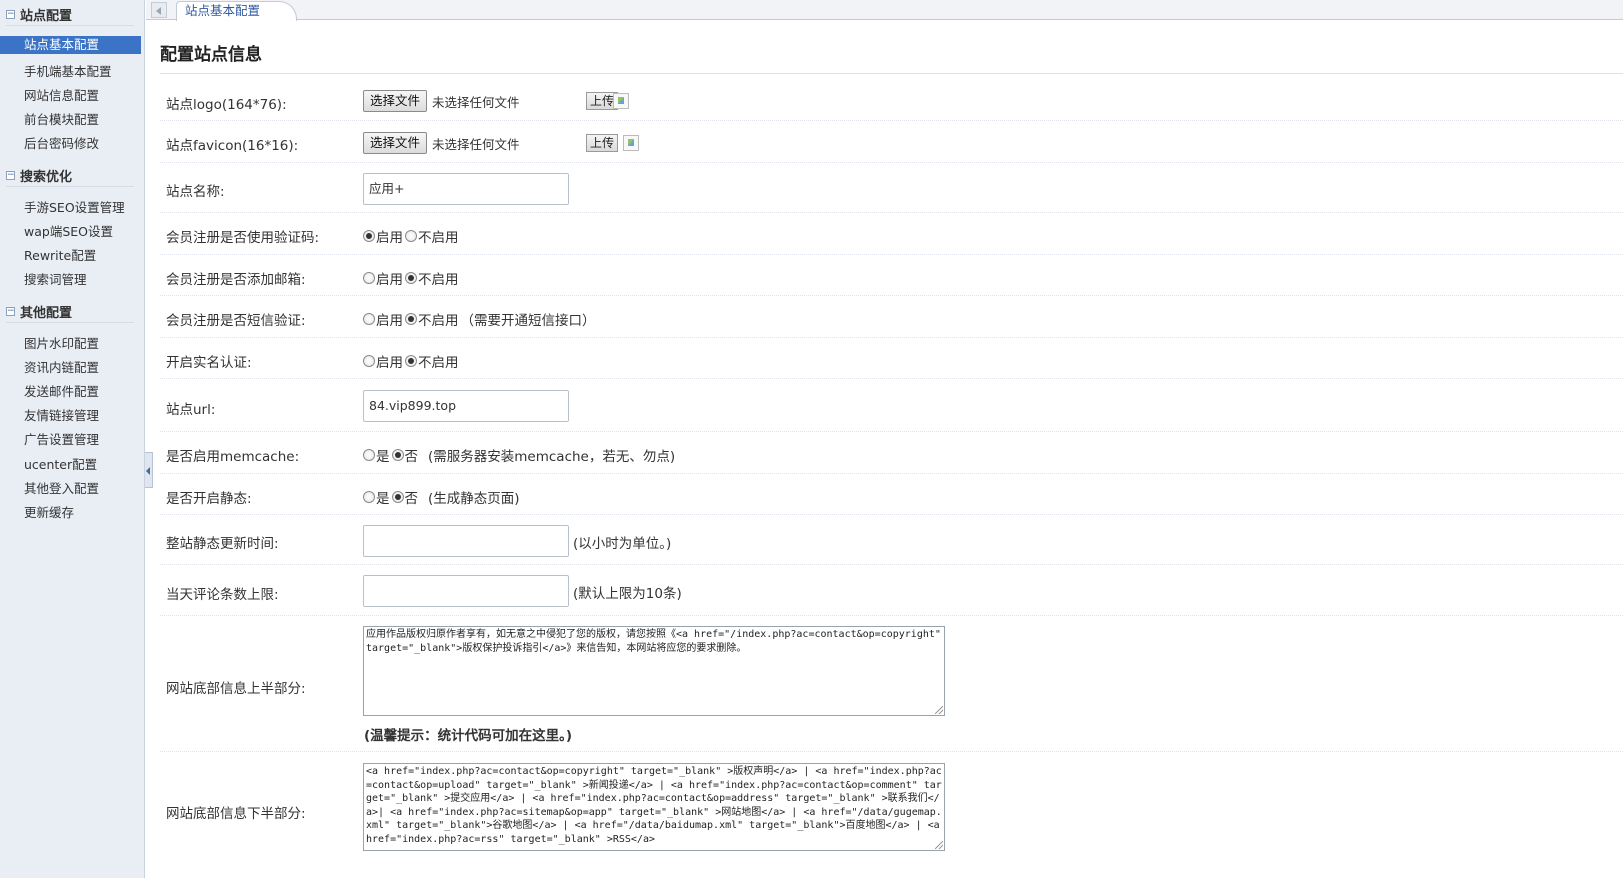 Image resolution: width=1623 pixels, height=881 pixels. I want to click on sidebar-group-header: − 站点配置, so click(70, 16).